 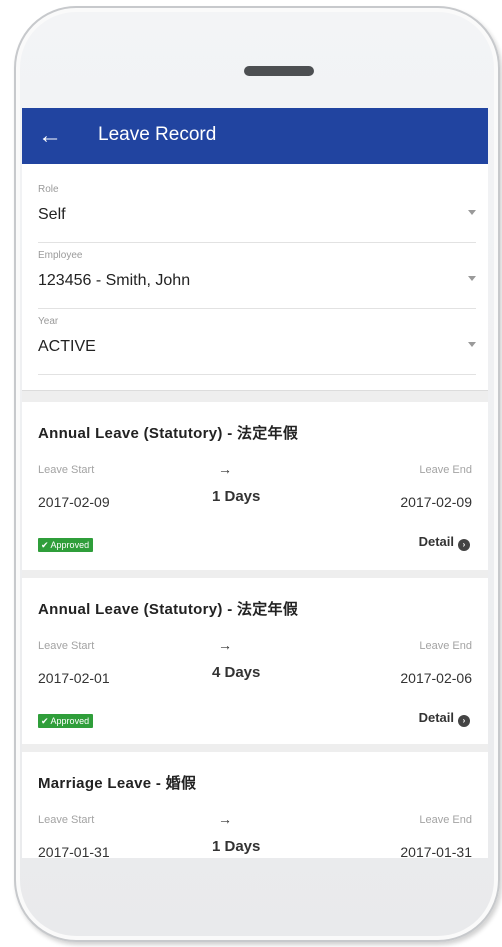 What do you see at coordinates (74, 502) in the screenshot?
I see `leave-start-date: 2017-02-09` at bounding box center [74, 502].